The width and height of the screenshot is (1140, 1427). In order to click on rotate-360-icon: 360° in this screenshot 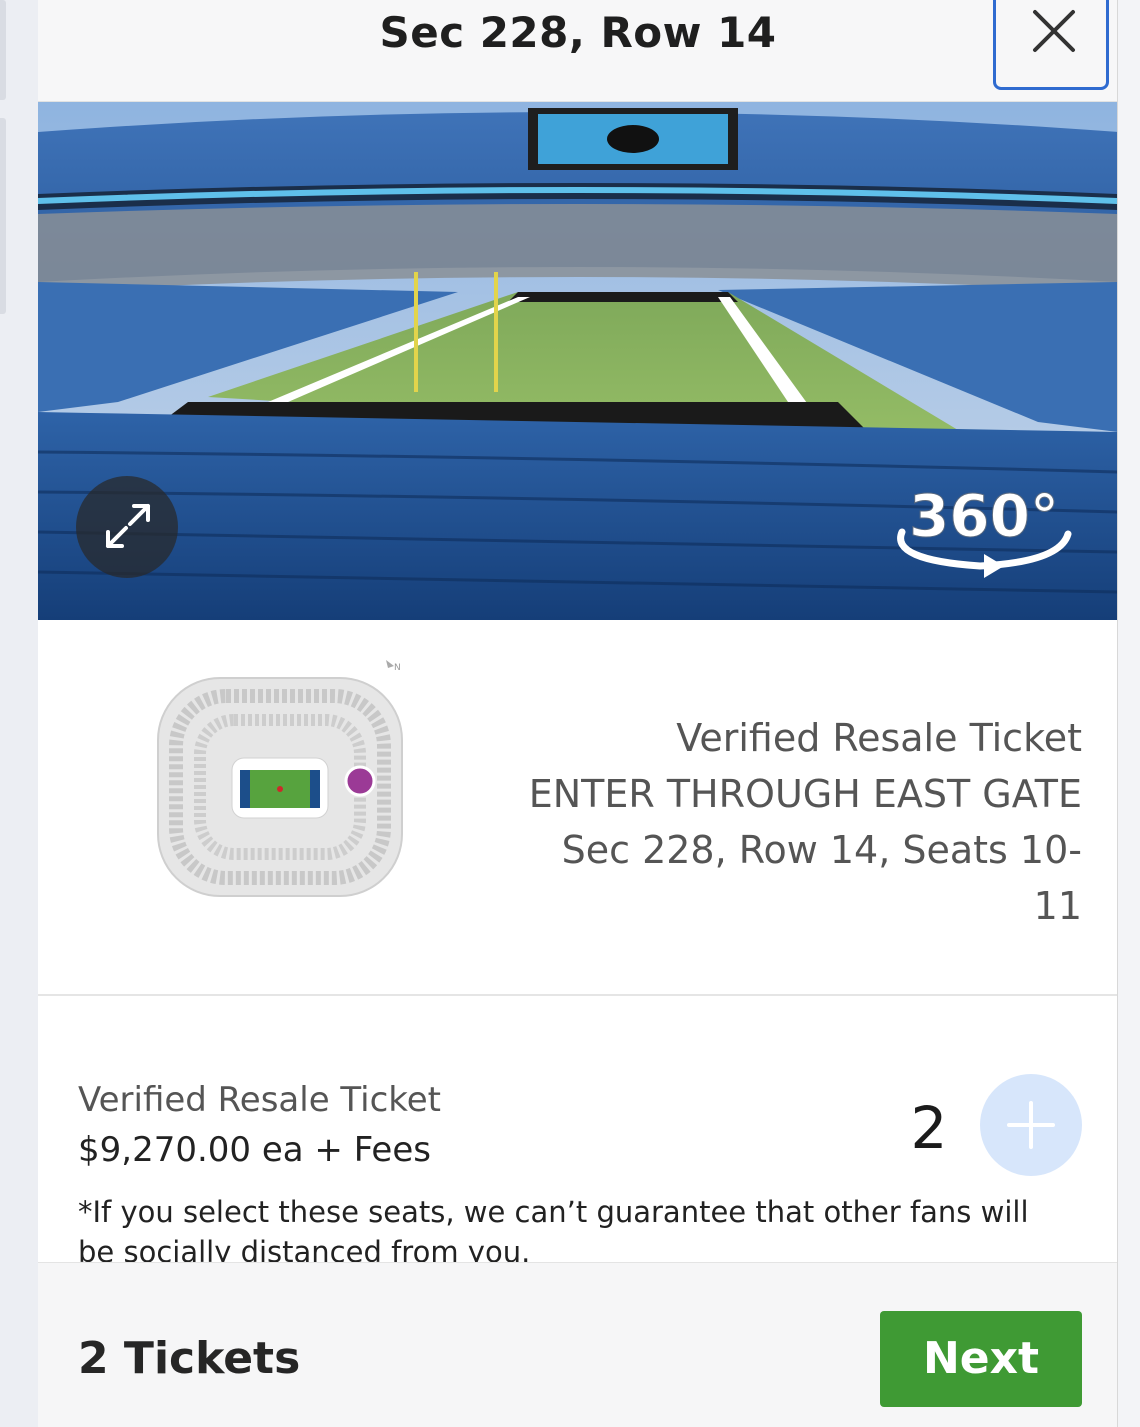, I will do `click(984, 530)`.